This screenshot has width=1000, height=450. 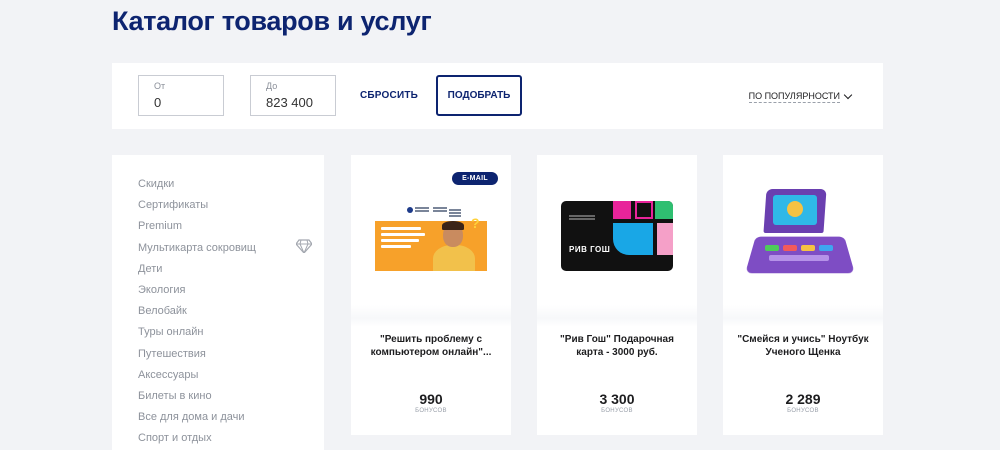 I want to click on price-from-field: От, so click(x=181, y=95).